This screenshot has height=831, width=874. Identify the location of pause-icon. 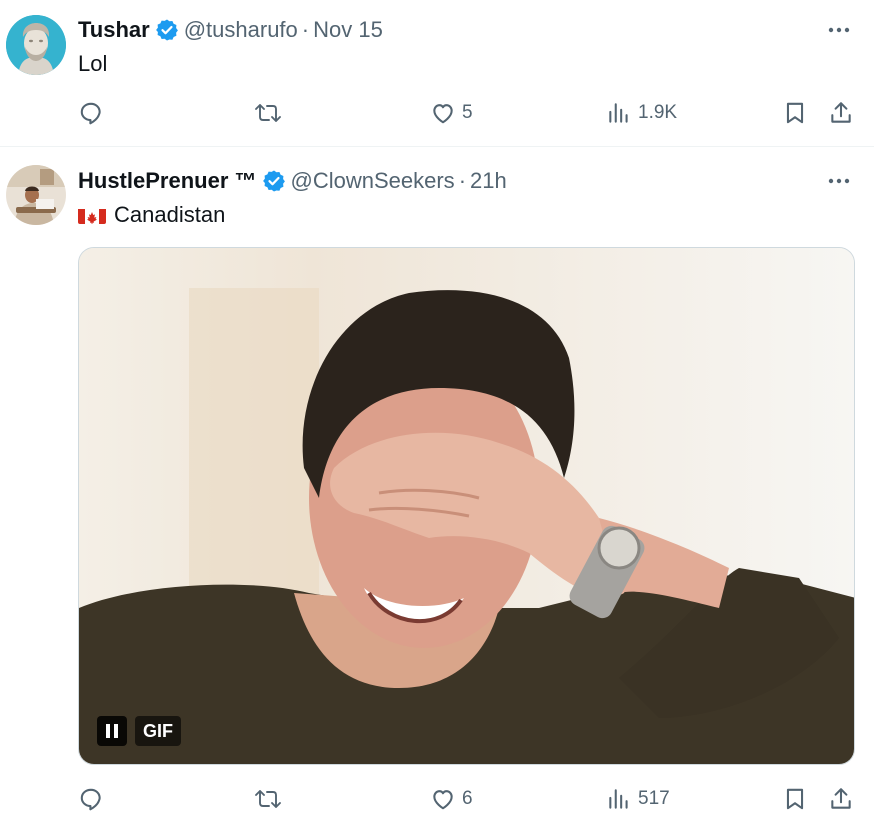
(112, 731).